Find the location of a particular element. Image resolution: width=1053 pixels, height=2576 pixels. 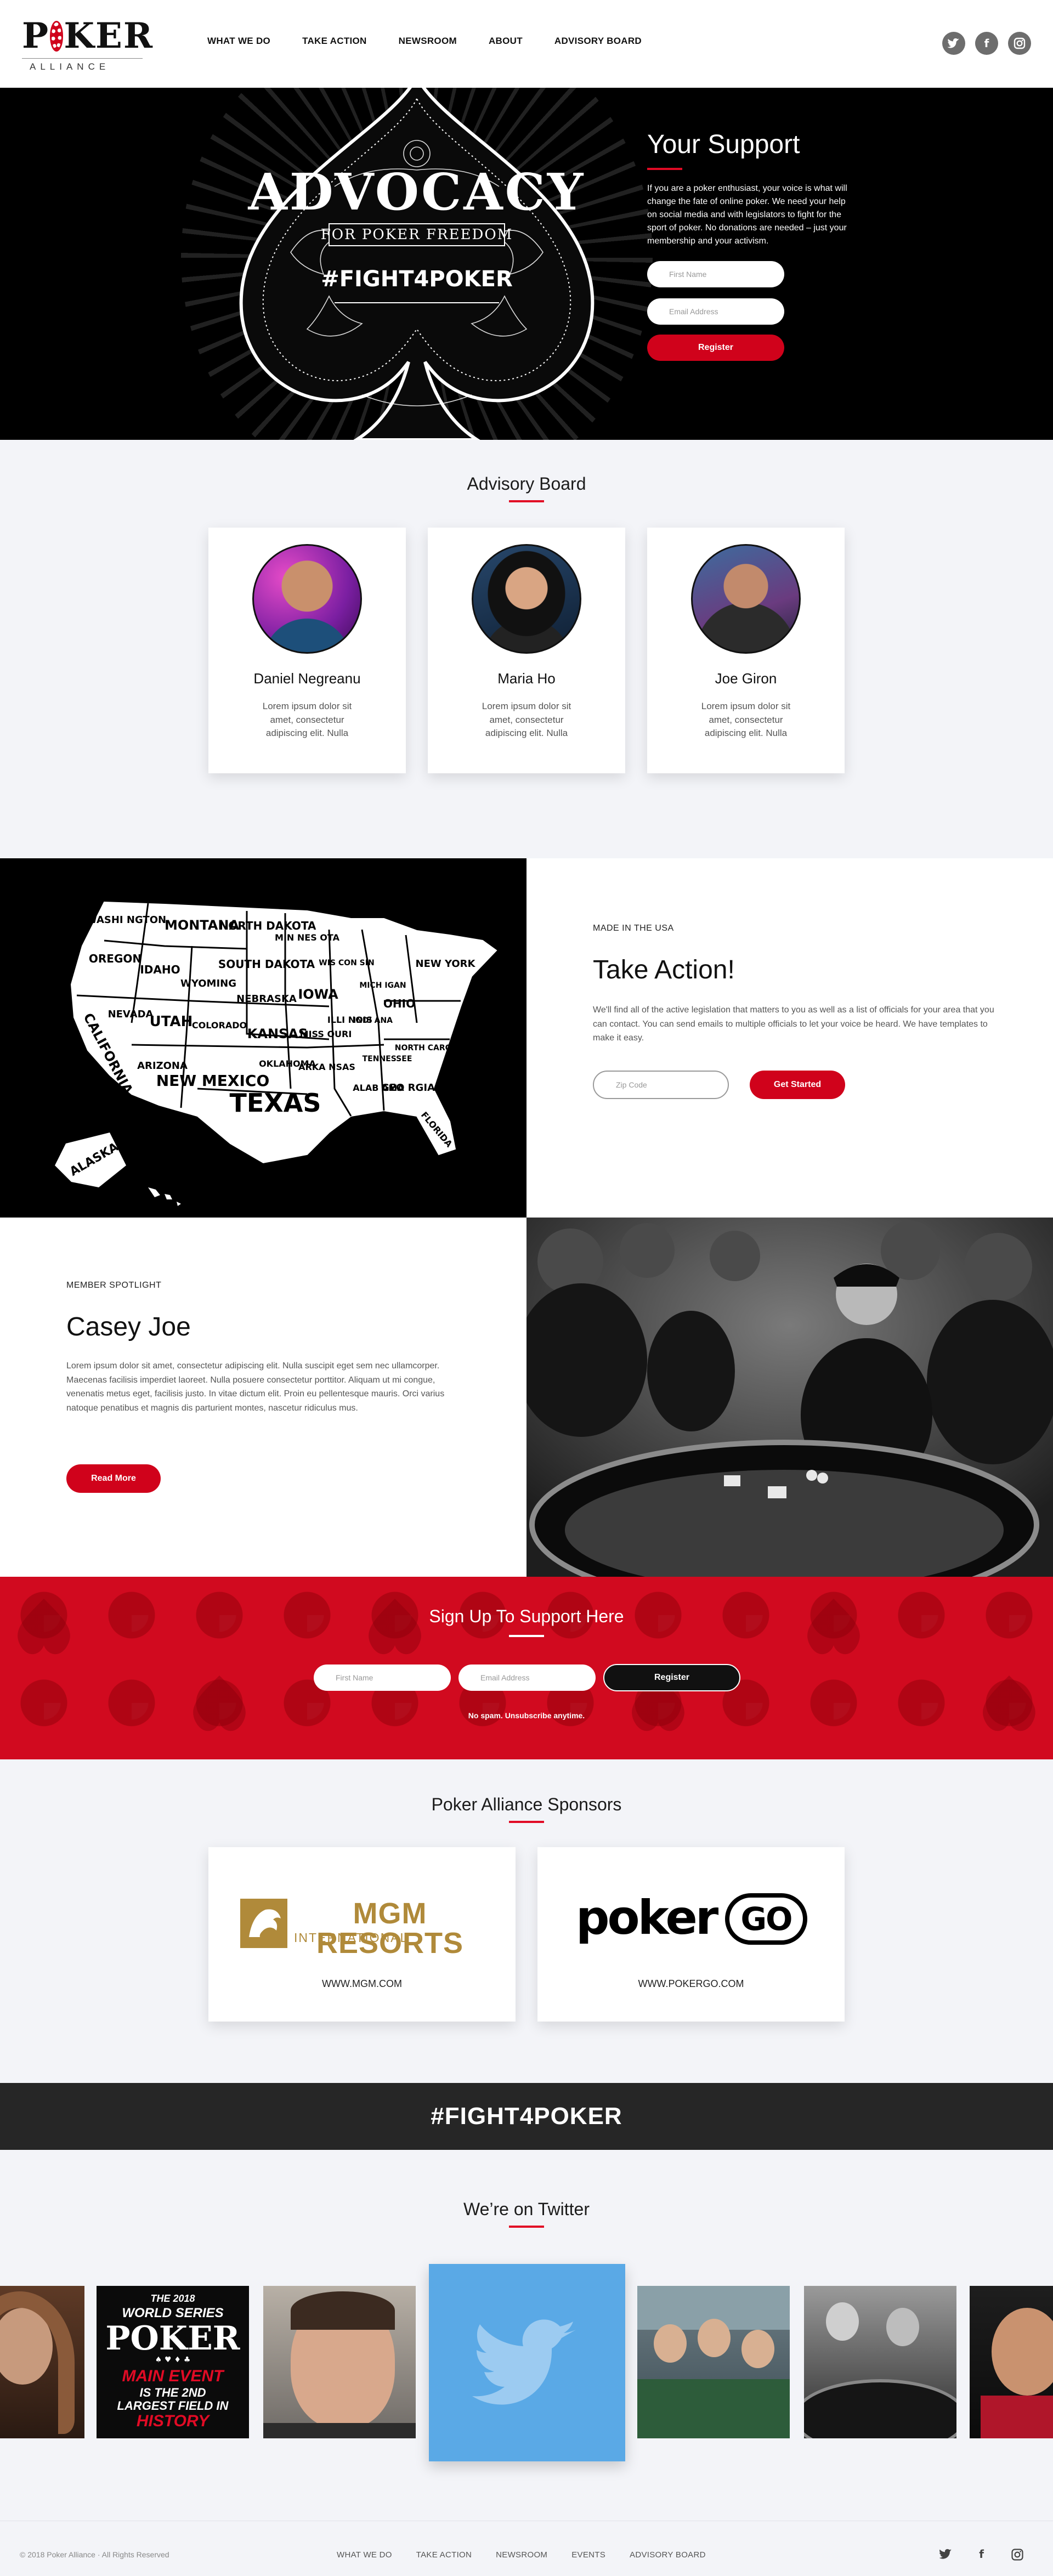

hero-first-name-input: First Name is located at coordinates (715, 274).